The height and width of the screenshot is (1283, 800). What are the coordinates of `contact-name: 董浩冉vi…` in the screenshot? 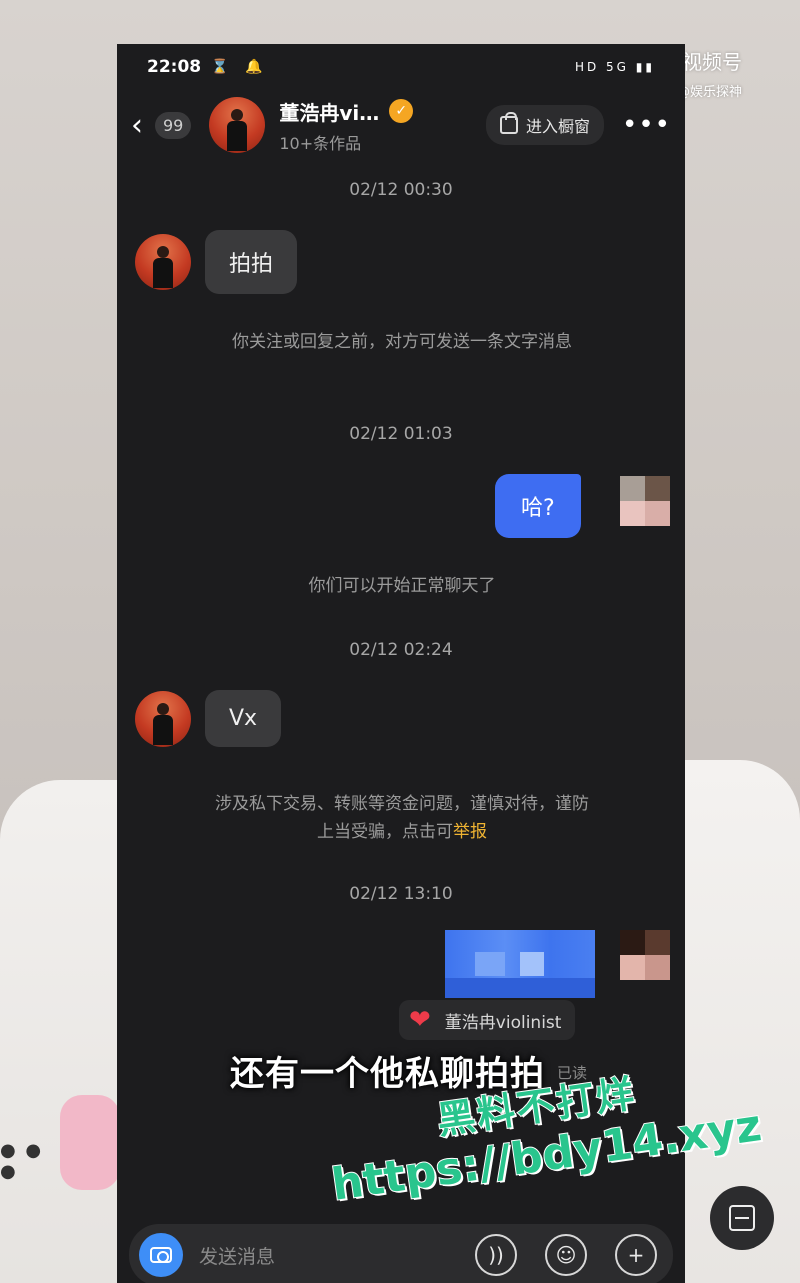 It's located at (329, 112).